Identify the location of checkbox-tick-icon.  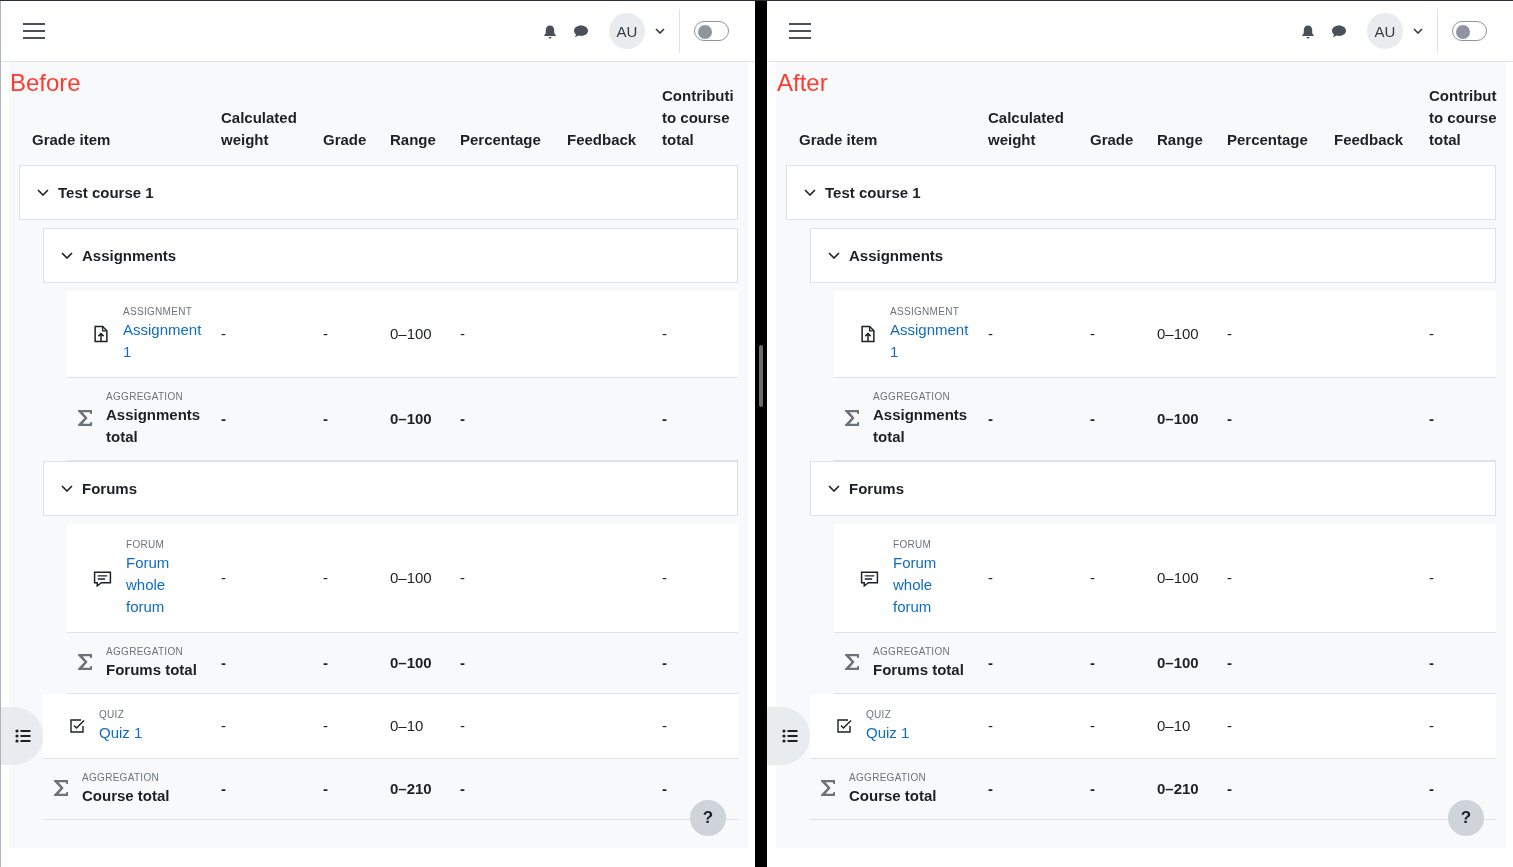
(77, 726).